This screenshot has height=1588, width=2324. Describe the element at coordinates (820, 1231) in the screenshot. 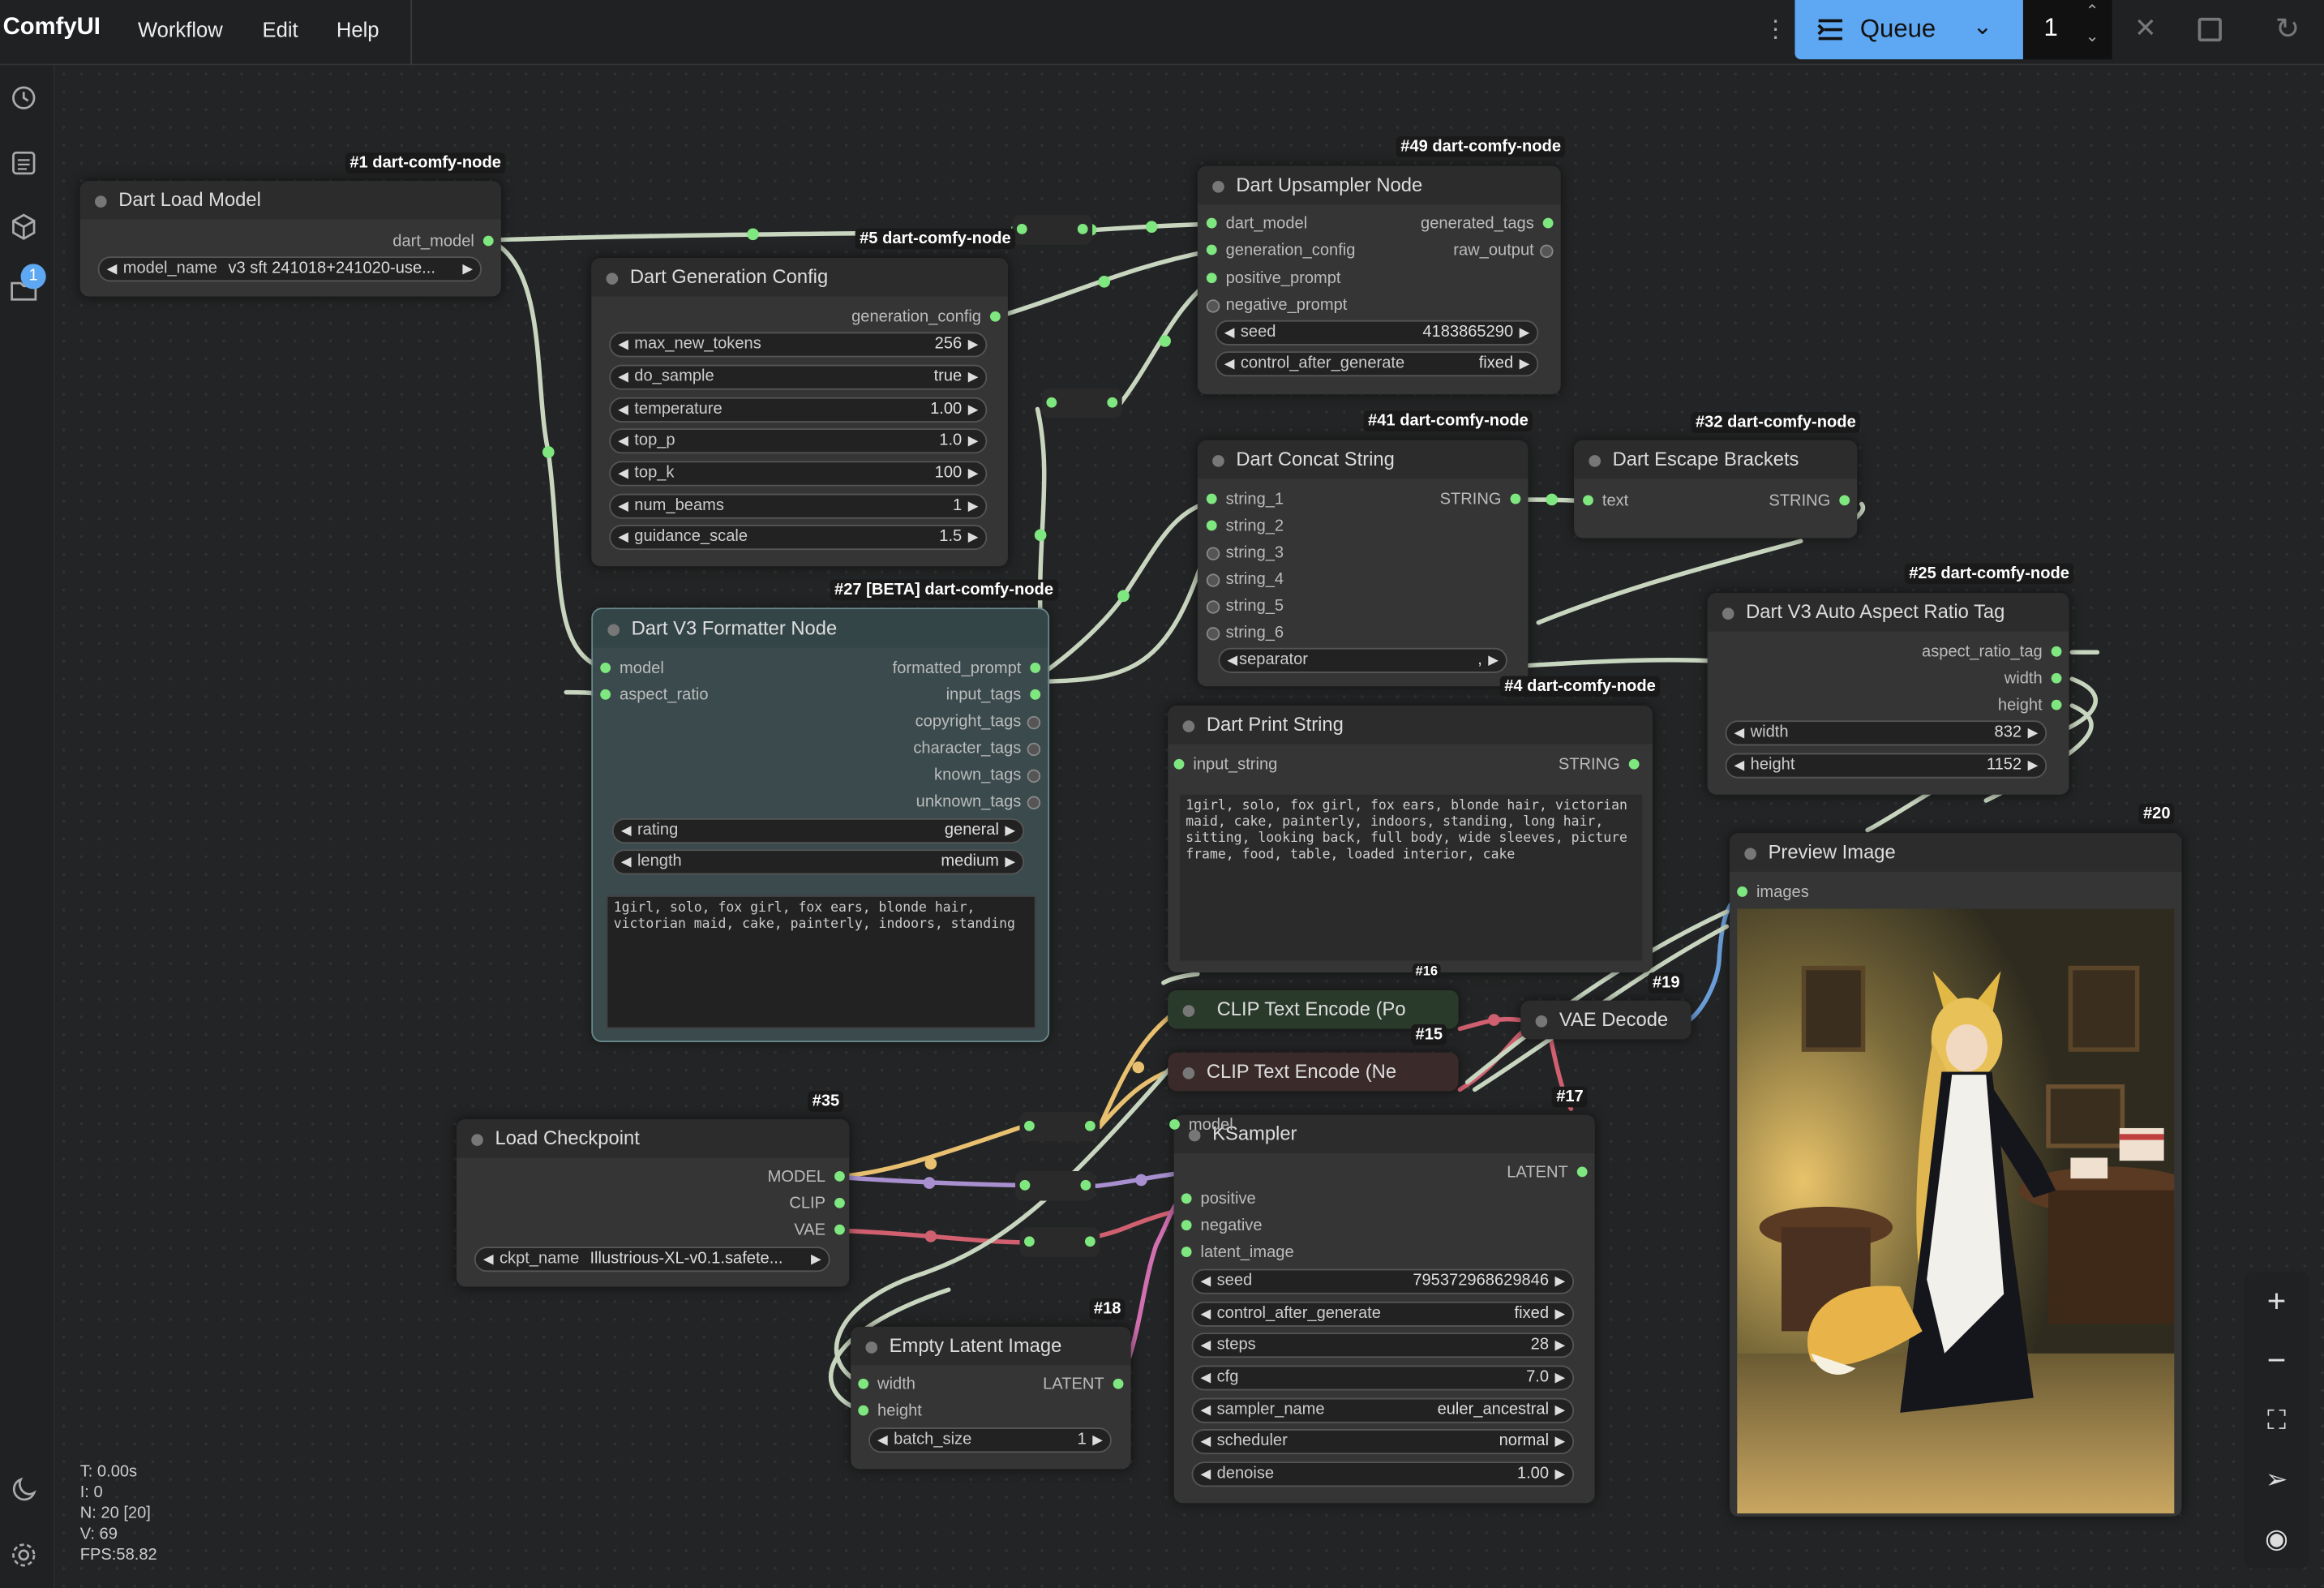

I see `output-vae: VAE` at that location.